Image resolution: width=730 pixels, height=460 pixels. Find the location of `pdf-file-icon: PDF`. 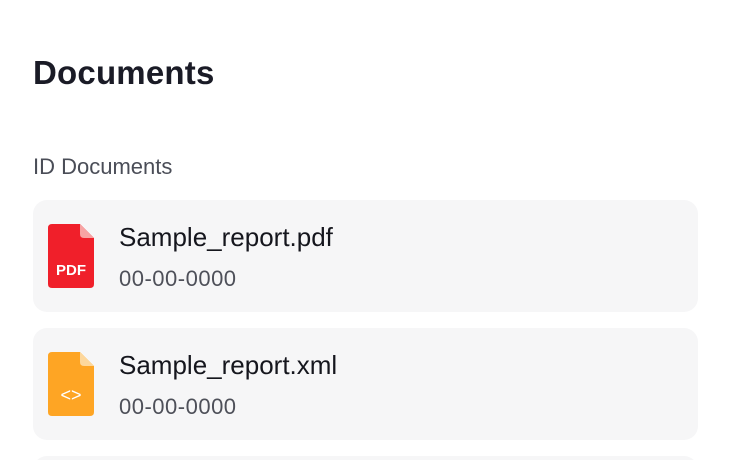

pdf-file-icon: PDF is located at coordinates (71, 256).